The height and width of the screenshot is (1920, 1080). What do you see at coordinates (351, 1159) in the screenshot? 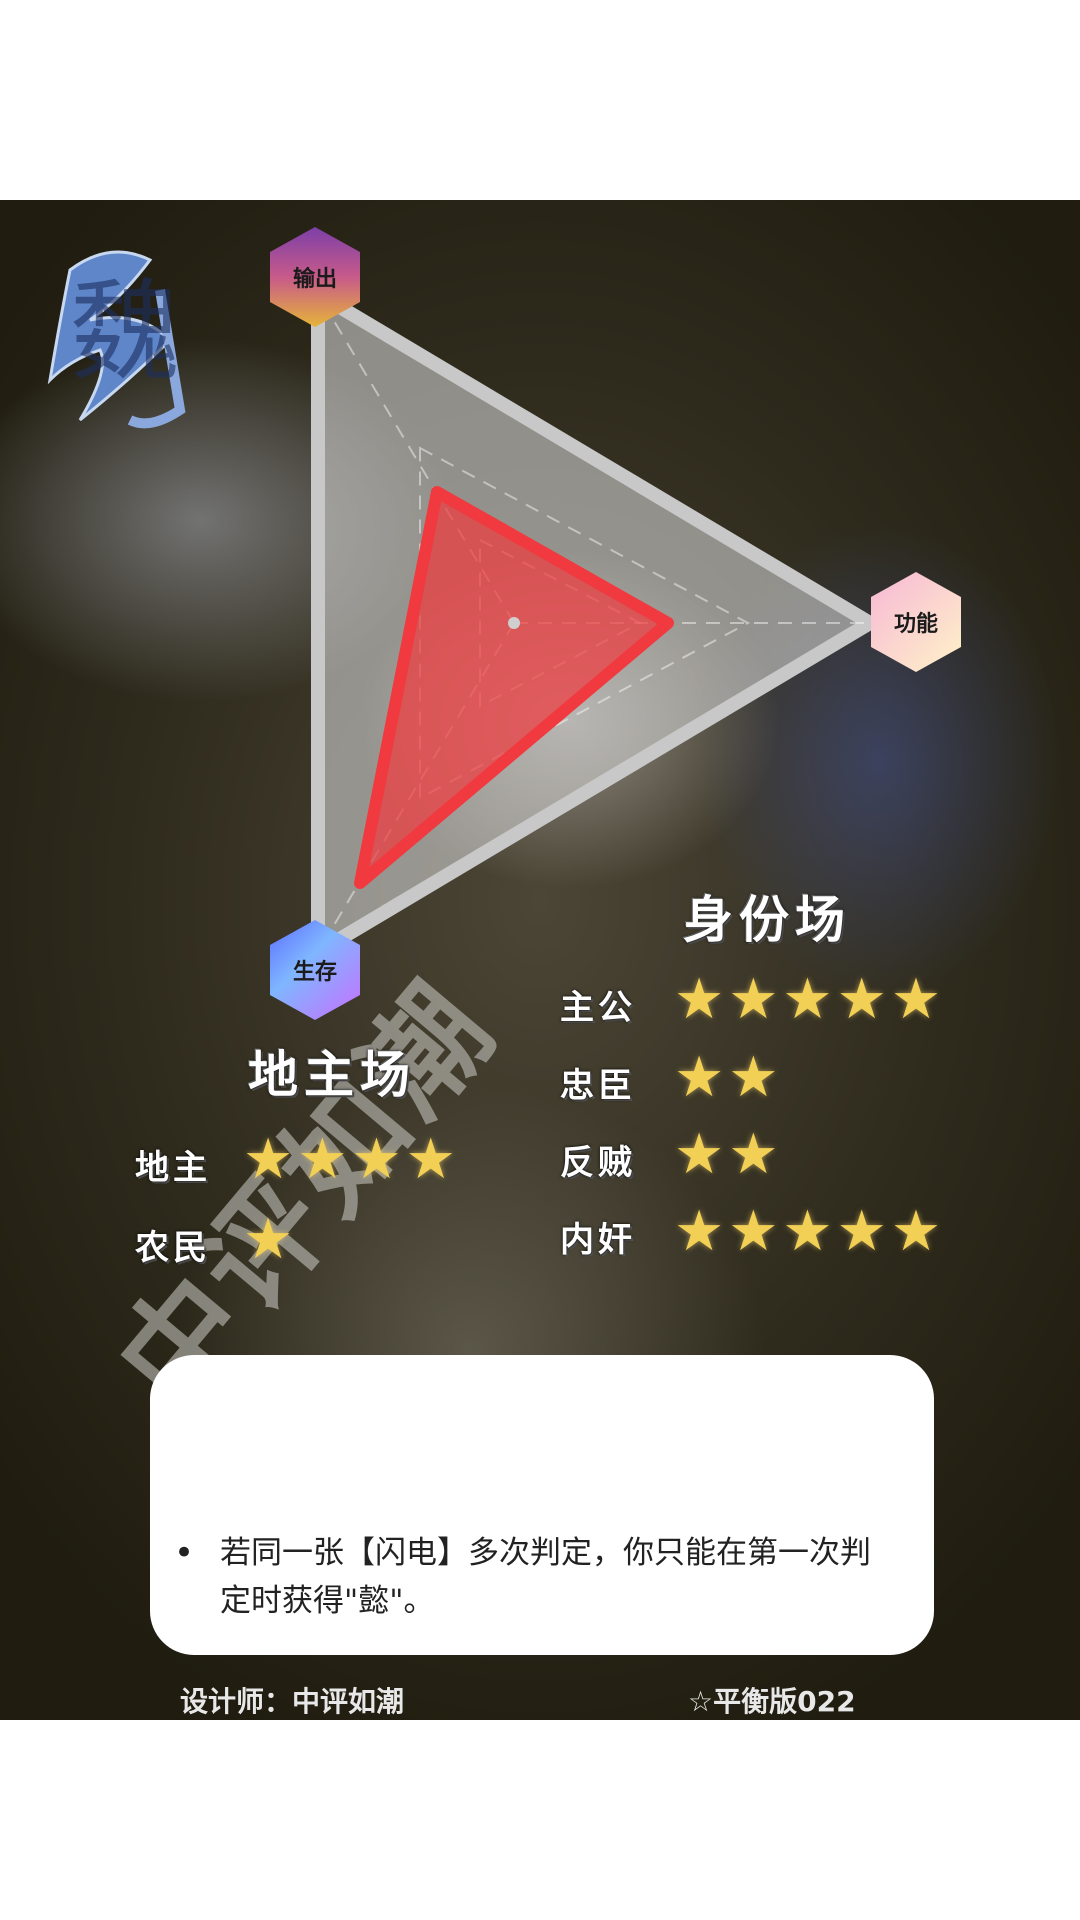
I see `role-stars-landlord: ★★★★` at bounding box center [351, 1159].